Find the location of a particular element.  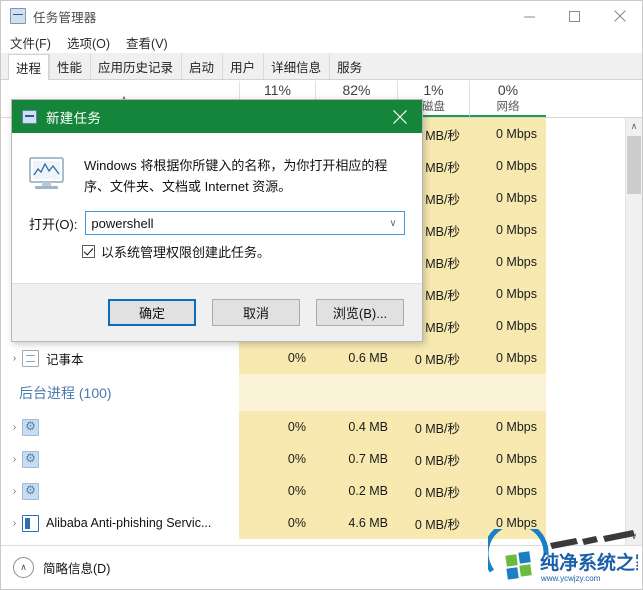

group-cell-network is located at coordinates (507, 392).